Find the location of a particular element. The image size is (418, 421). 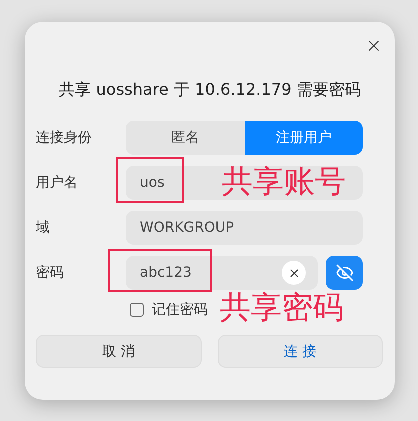

eye-slash-icon is located at coordinates (345, 273).